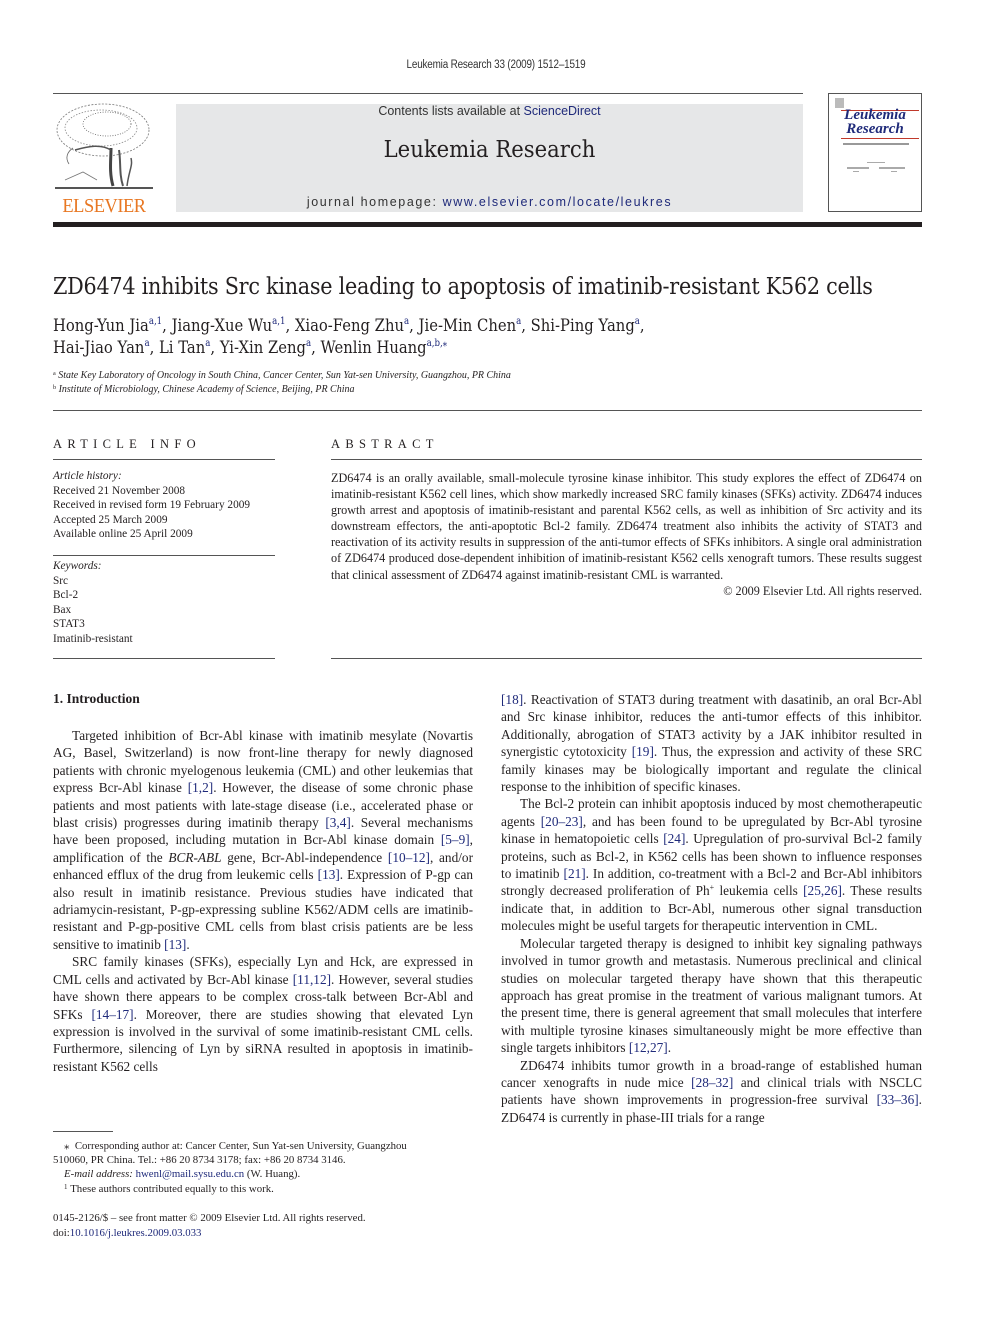  I want to click on corresponding-mark: ⁎, so click(67, 1146).